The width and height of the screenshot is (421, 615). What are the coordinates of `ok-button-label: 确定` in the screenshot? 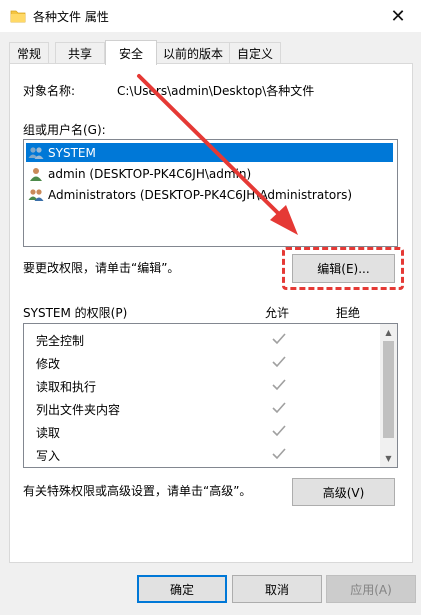 It's located at (181, 589).